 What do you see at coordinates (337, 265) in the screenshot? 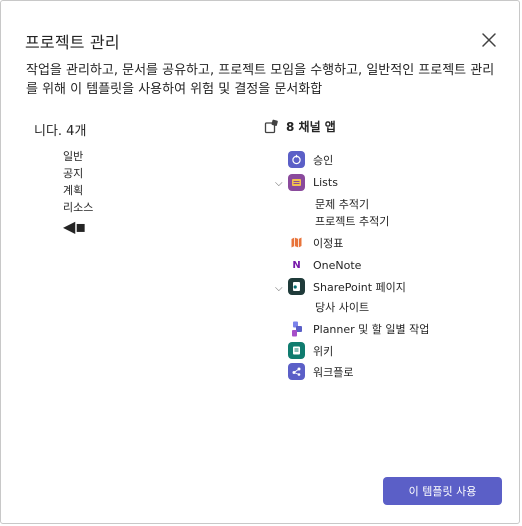
I see `app-label: OneNote` at bounding box center [337, 265].